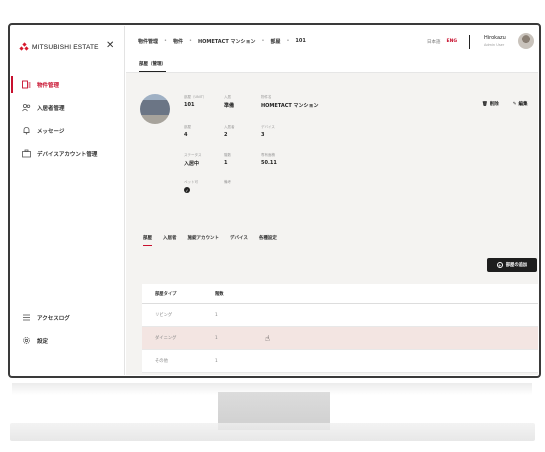 The image size is (545, 452). I want to click on sidebar-item-label: 物件管理, so click(48, 85).